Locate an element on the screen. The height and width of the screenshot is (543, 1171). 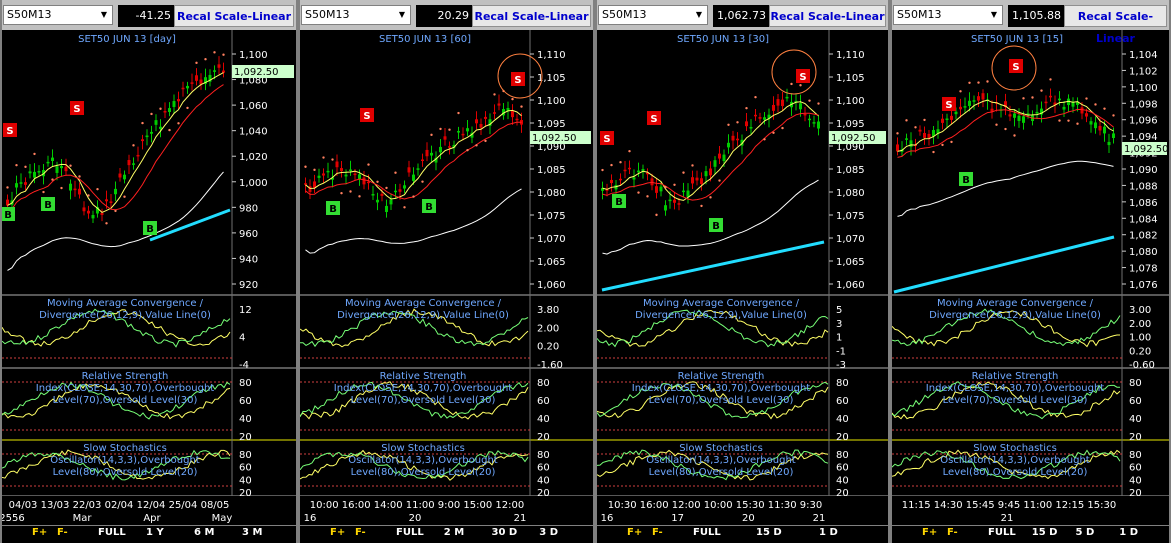
period-toolbar: F+ F- FULL 2 M 30 D 3 D is located at coordinates (446, 534).